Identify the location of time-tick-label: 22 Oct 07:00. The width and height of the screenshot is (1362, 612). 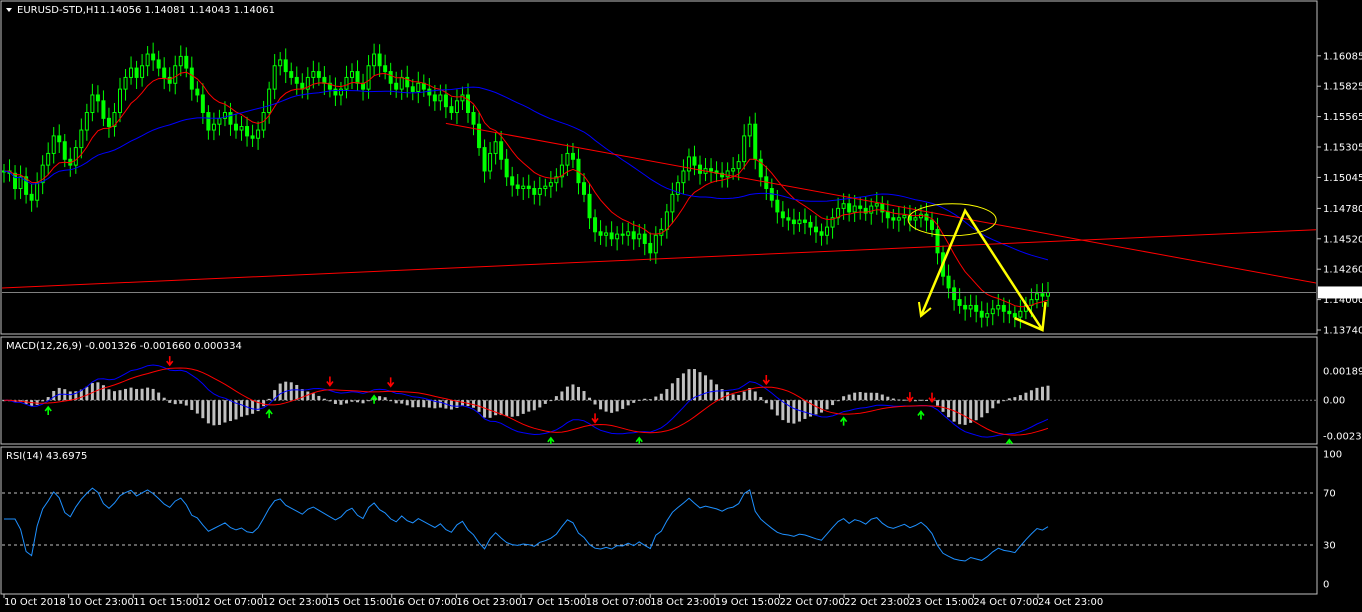
(812, 602).